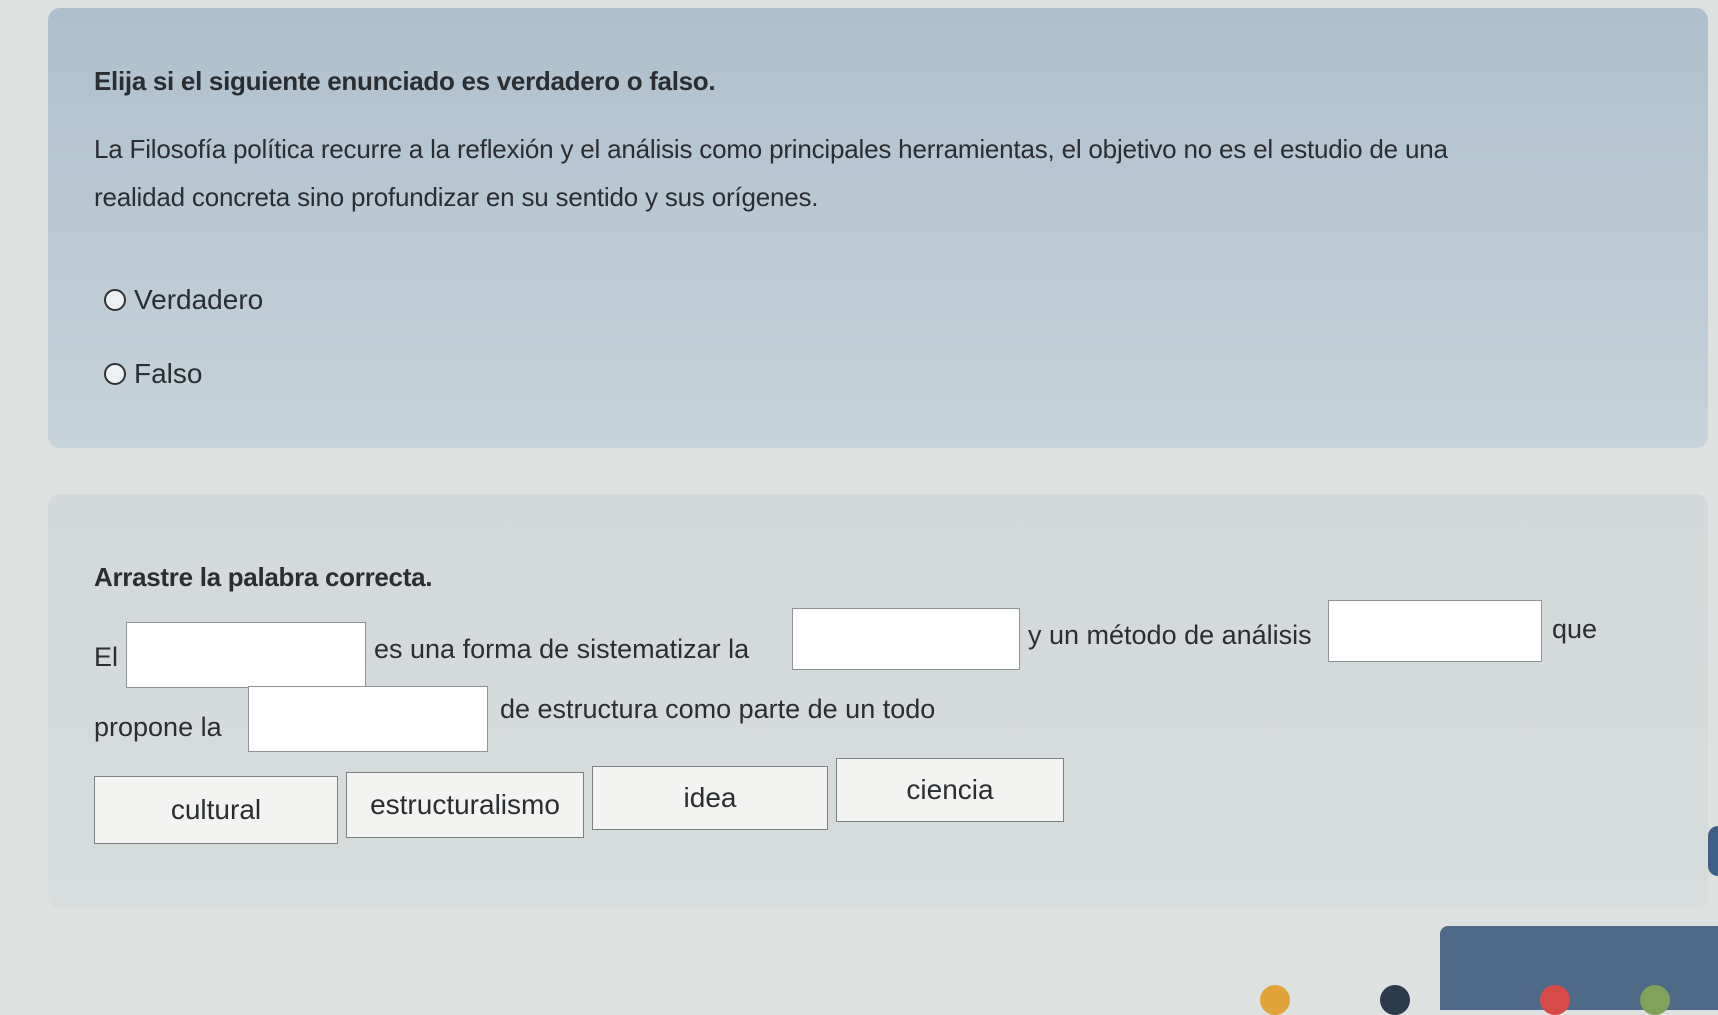 The height and width of the screenshot is (1015, 1718). Describe the element at coordinates (710, 798) in the screenshot. I see `word-chip-idea: idea` at that location.